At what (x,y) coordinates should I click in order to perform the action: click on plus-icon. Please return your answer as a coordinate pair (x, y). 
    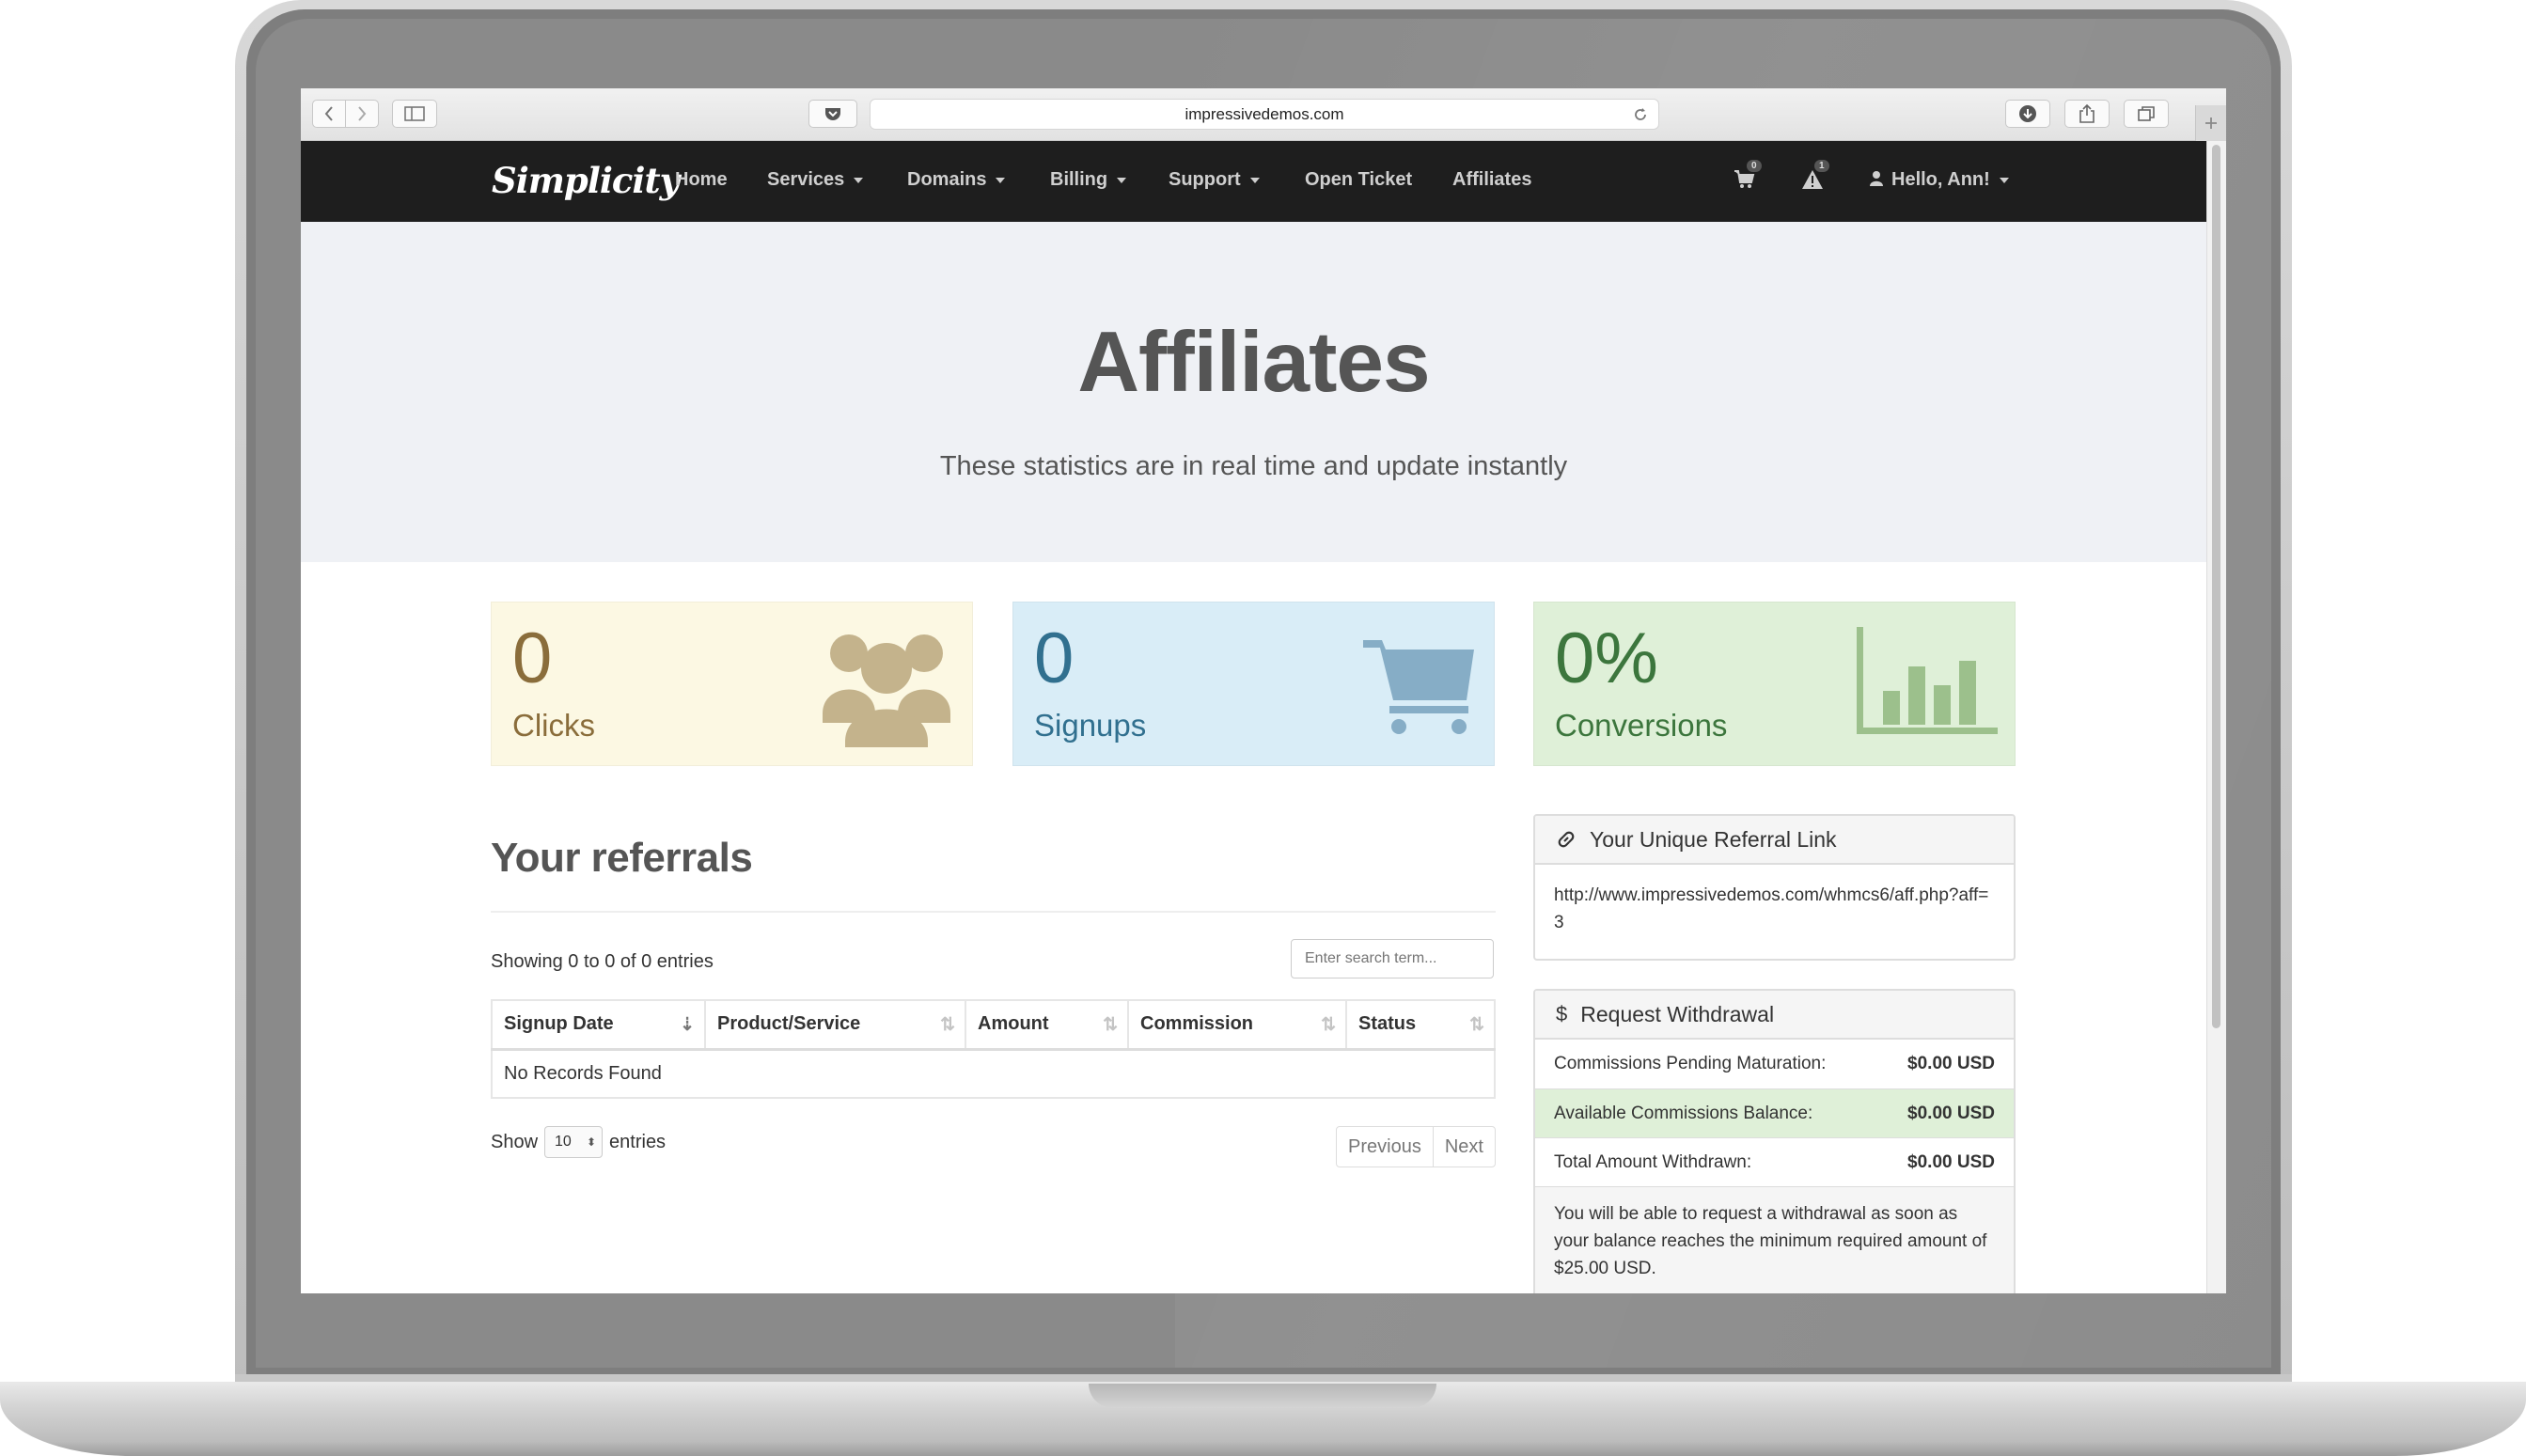
    Looking at the image, I should click on (2211, 123).